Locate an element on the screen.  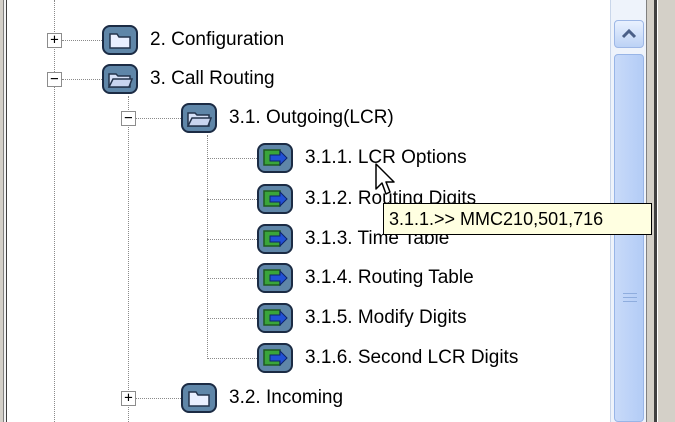
tree-node-label: 3.2. Incoming is located at coordinates (286, 397).